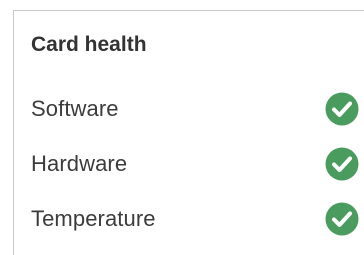 The width and height of the screenshot is (364, 255). Describe the element at coordinates (79, 163) in the screenshot. I see `health-item-label: Hardware` at that location.